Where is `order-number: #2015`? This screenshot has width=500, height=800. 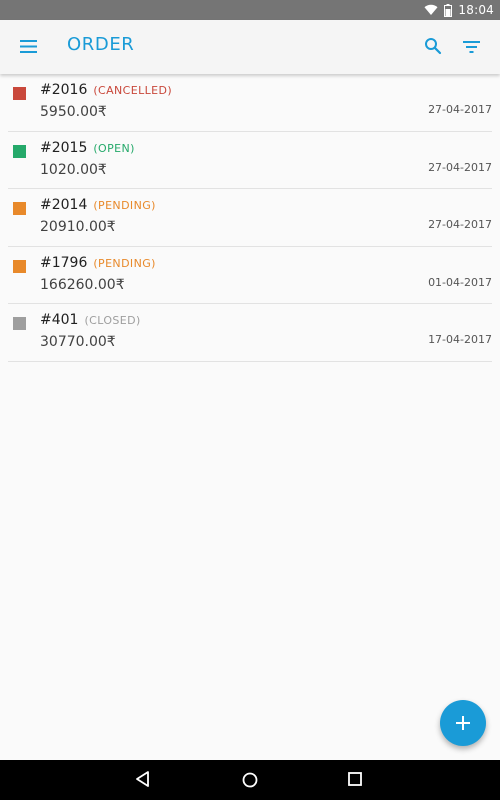 order-number: #2015 is located at coordinates (64, 147).